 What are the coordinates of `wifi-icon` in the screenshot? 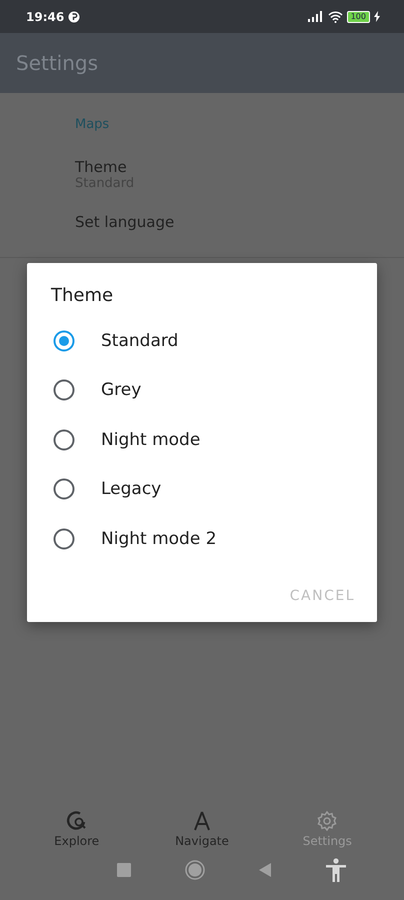 It's located at (335, 16).